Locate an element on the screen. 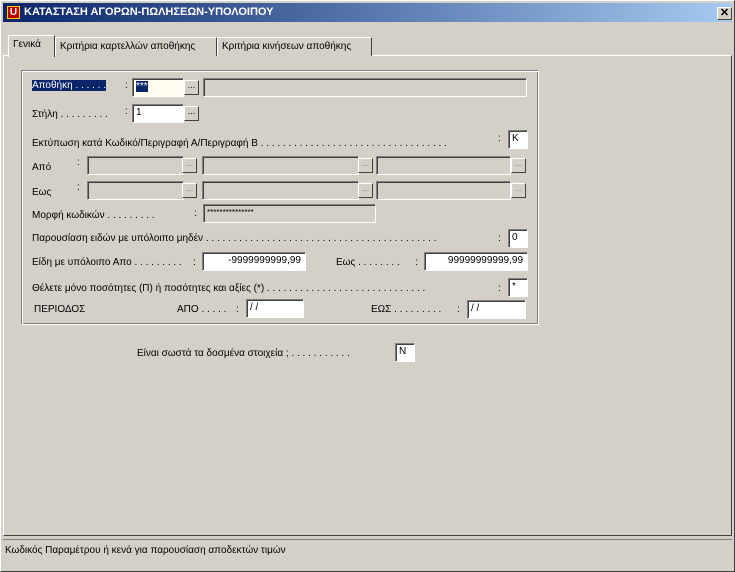 This screenshot has width=735, height=572. column-colon: : is located at coordinates (126, 111).